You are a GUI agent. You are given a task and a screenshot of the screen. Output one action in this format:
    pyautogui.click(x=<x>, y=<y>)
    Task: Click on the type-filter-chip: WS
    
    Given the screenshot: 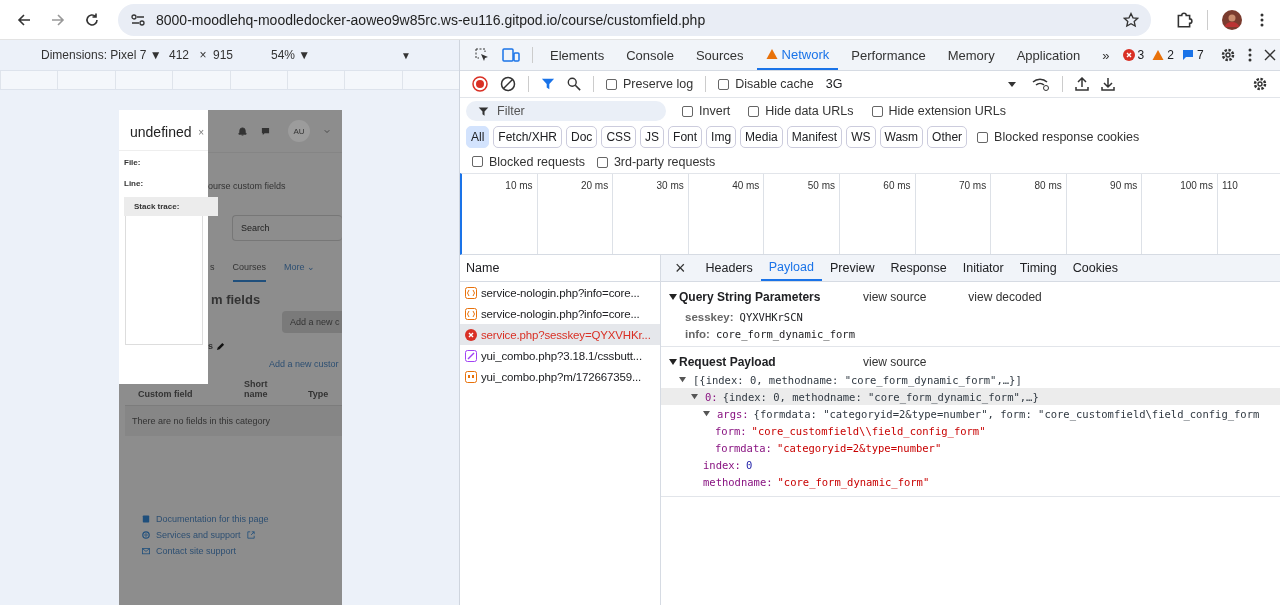 What is the action you would take?
    pyautogui.click(x=861, y=137)
    